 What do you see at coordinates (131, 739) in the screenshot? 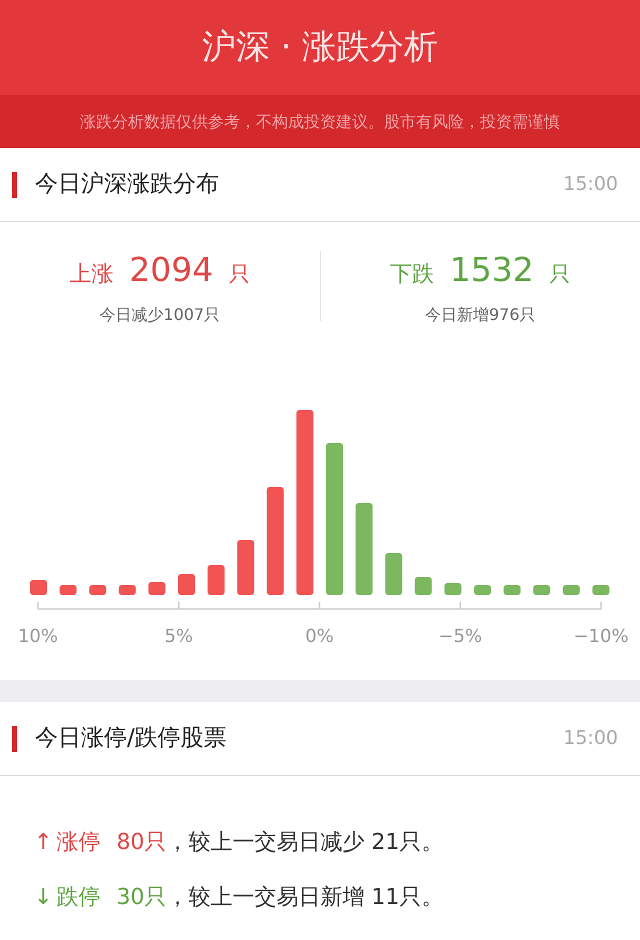
I see `section-title: 今日涨停/跌停股票` at bounding box center [131, 739].